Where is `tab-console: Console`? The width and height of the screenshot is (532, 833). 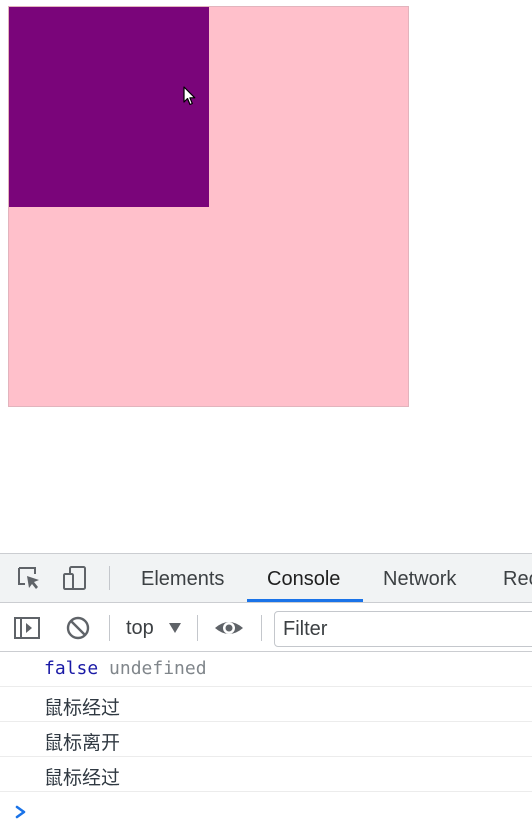 tab-console: Console is located at coordinates (303, 578).